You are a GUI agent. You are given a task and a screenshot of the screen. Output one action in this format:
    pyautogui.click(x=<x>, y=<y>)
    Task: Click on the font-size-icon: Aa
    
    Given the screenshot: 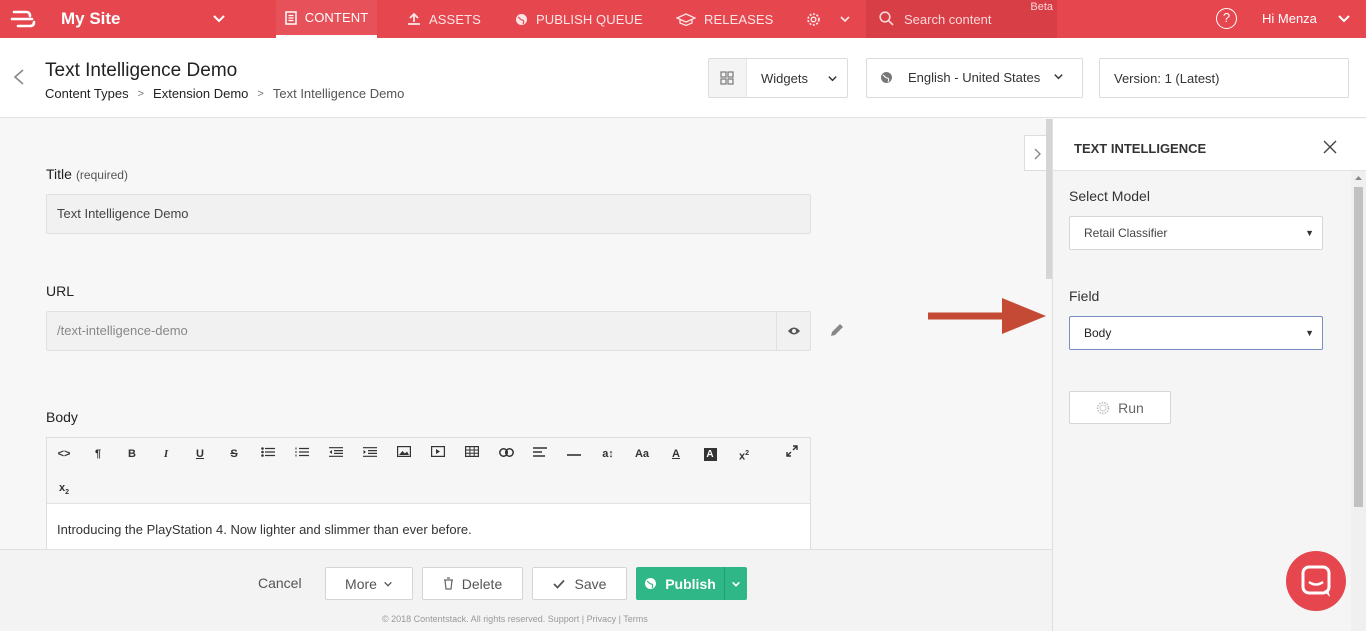 What is the action you would take?
    pyautogui.click(x=642, y=454)
    